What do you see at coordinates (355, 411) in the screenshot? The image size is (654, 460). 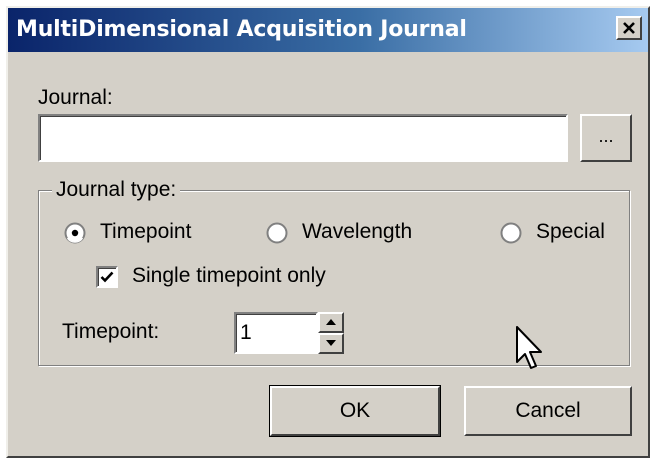 I see `ok-button: OK` at bounding box center [355, 411].